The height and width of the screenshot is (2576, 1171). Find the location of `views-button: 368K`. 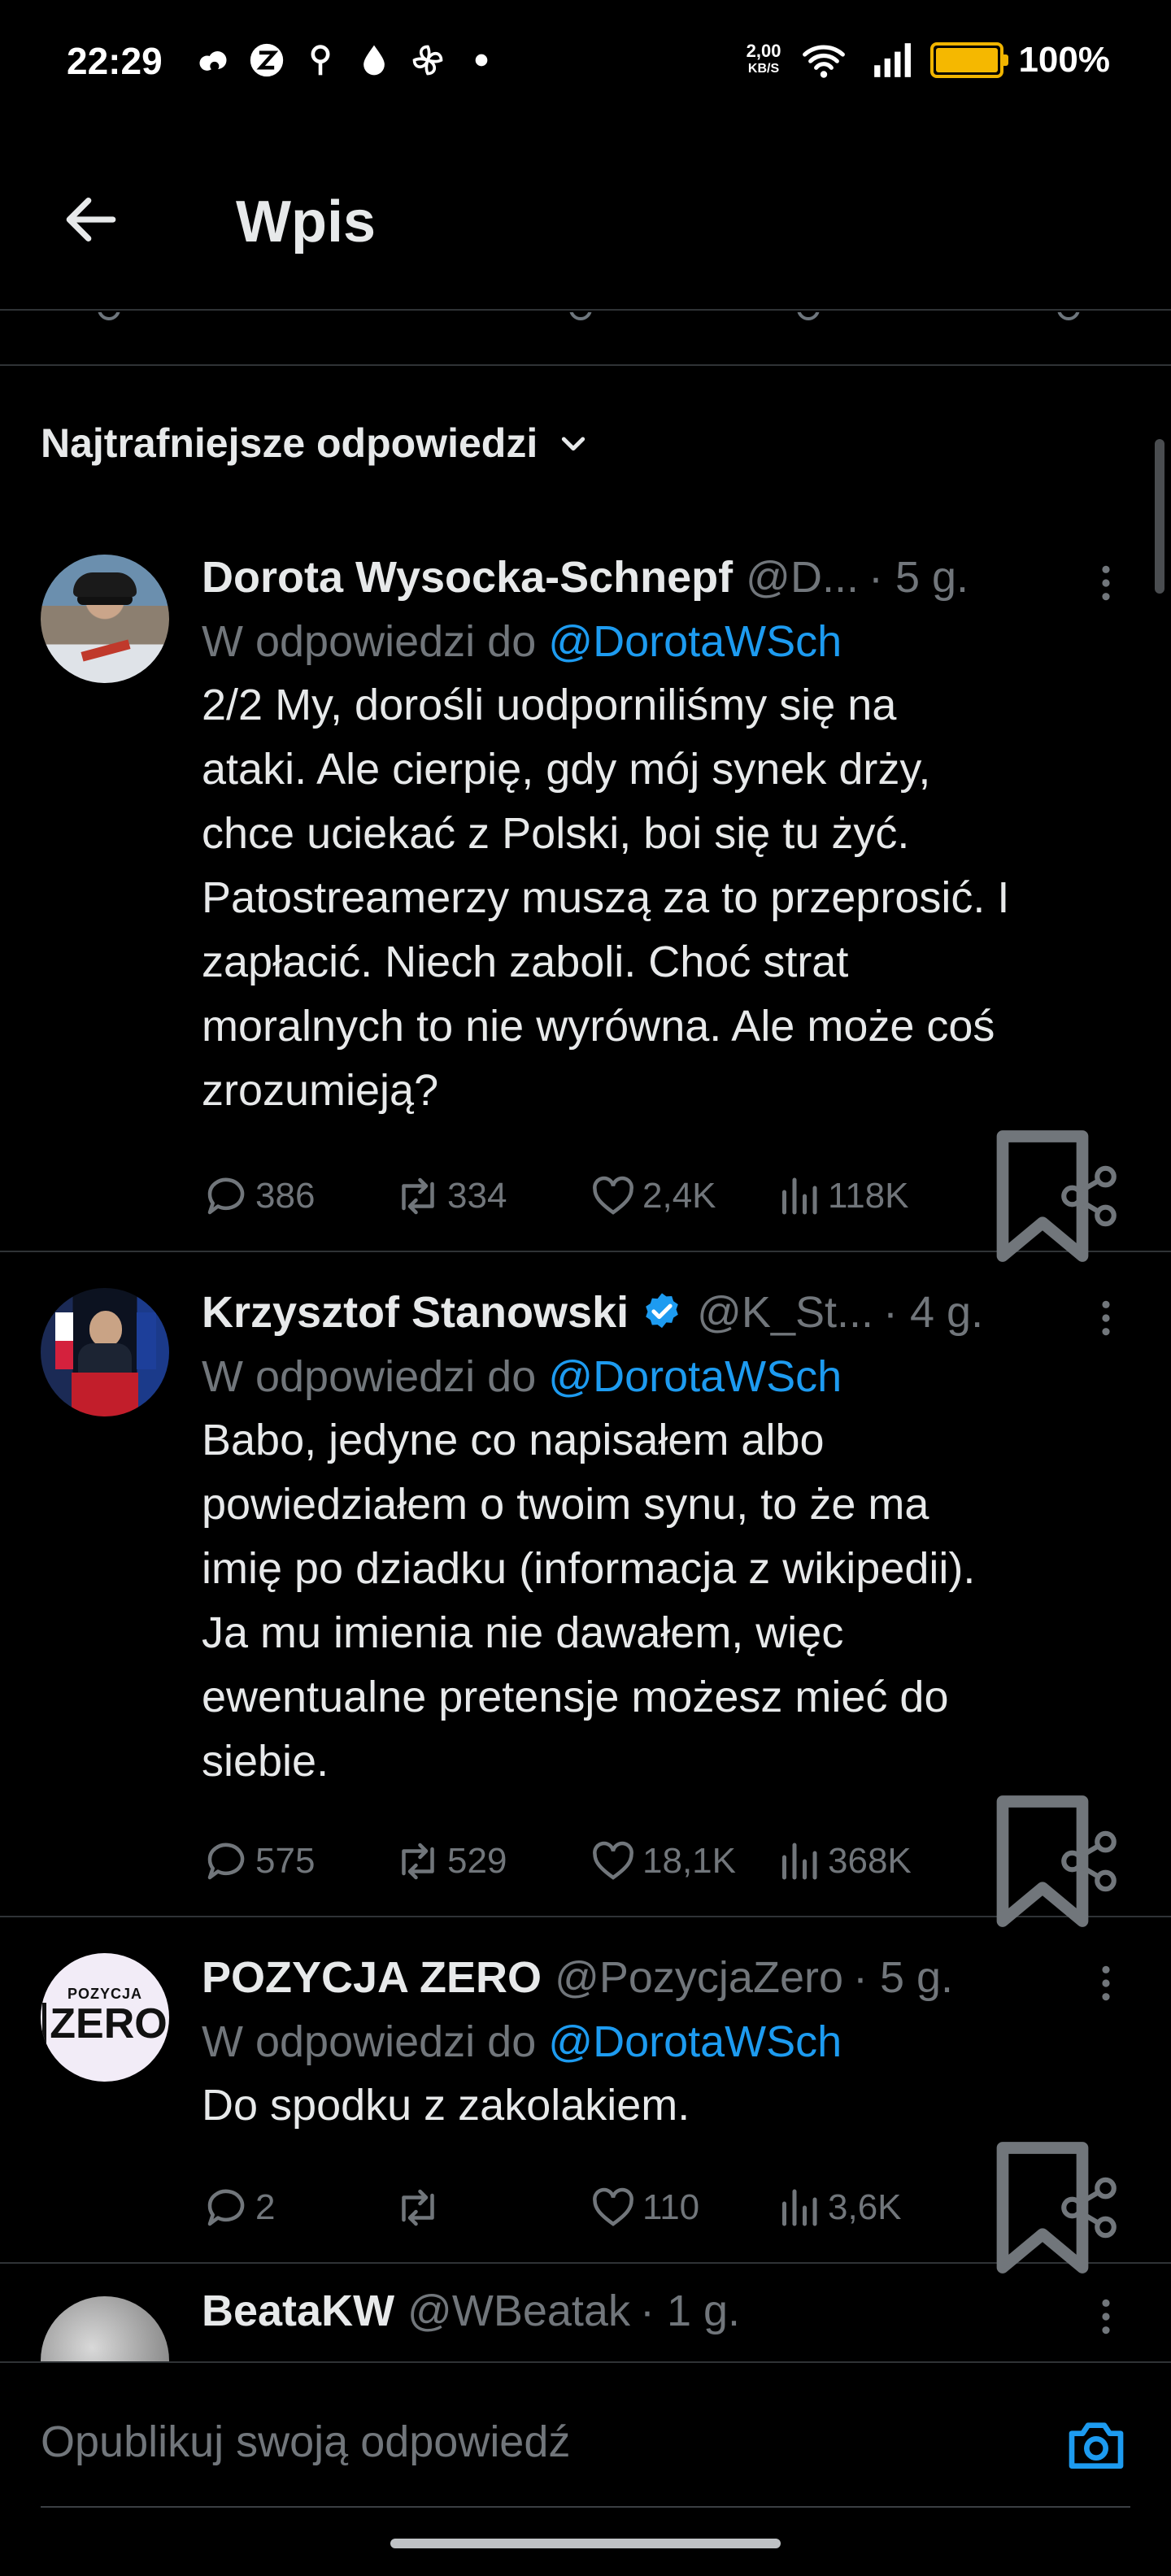

views-button: 368K is located at coordinates (843, 1862).